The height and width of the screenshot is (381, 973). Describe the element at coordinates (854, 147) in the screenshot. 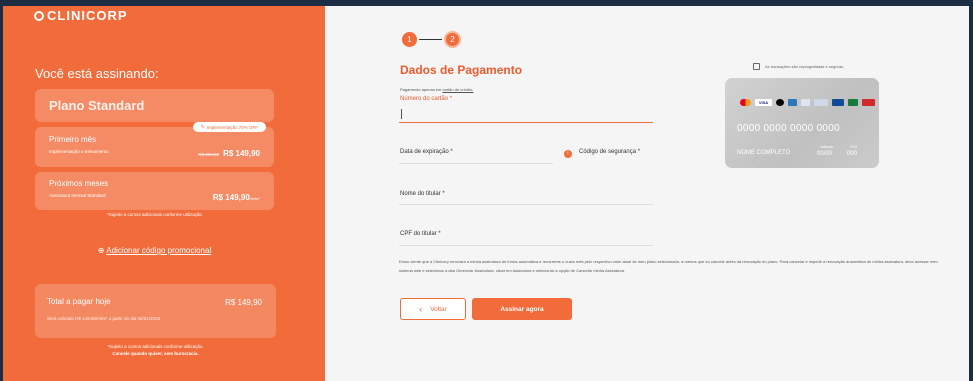

I see `card-preview-cvv-label: CVV` at that location.